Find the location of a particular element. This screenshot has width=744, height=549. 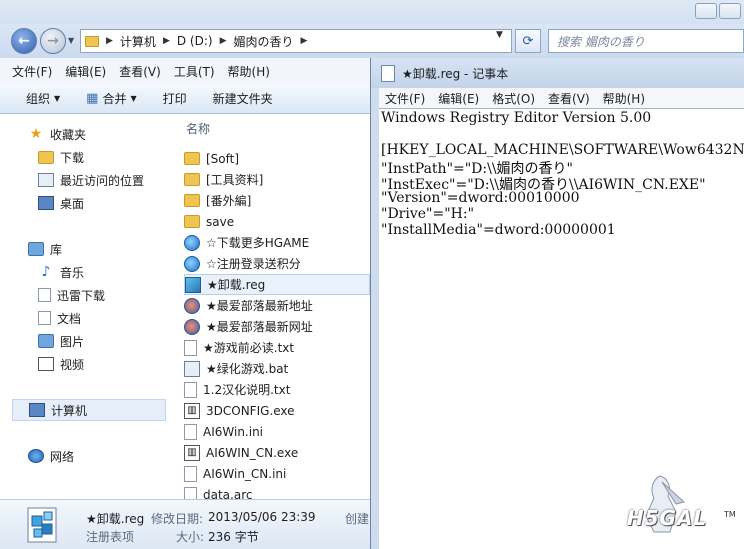

text-line: "Version"=dword:00010000 is located at coordinates (480, 198).